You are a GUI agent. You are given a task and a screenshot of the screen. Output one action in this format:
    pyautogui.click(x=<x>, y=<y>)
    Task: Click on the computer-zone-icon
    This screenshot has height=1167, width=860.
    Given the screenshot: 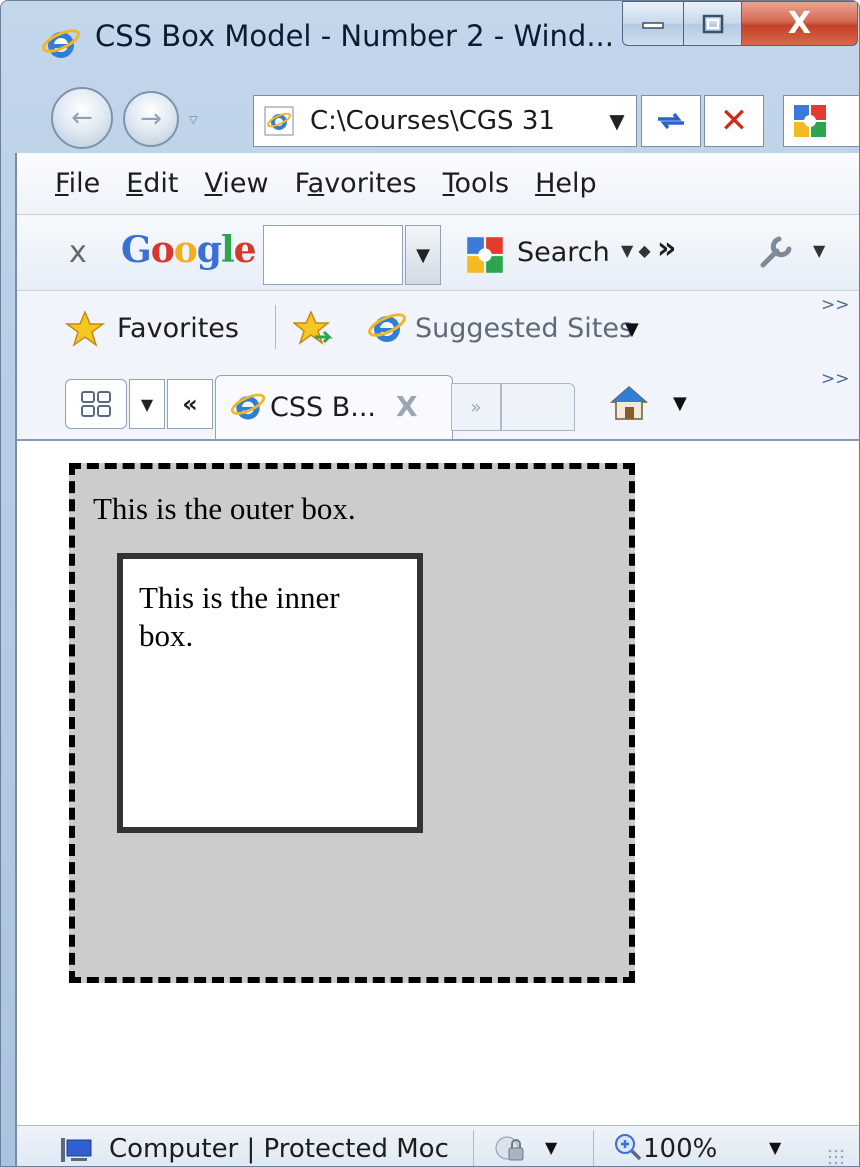 What is the action you would take?
    pyautogui.click(x=76, y=1150)
    